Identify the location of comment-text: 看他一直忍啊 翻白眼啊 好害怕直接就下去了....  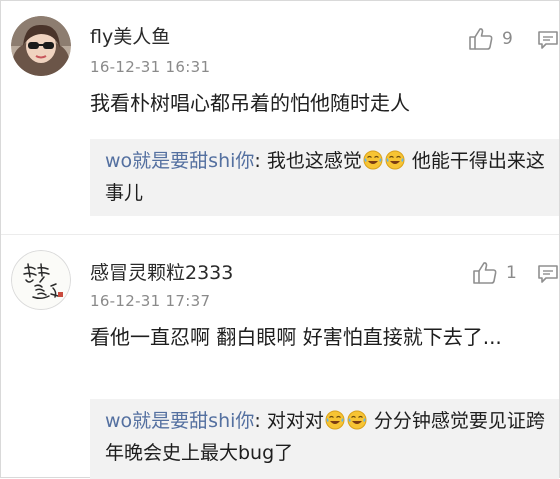
(296, 337).